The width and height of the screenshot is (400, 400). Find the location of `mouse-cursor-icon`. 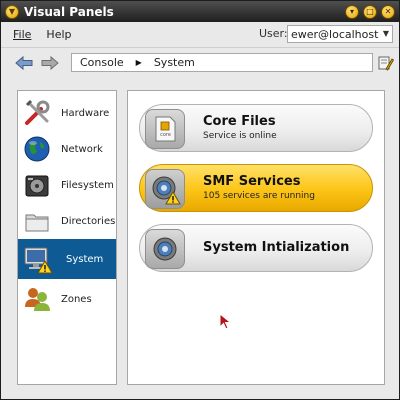

mouse-cursor-icon is located at coordinates (225, 321).